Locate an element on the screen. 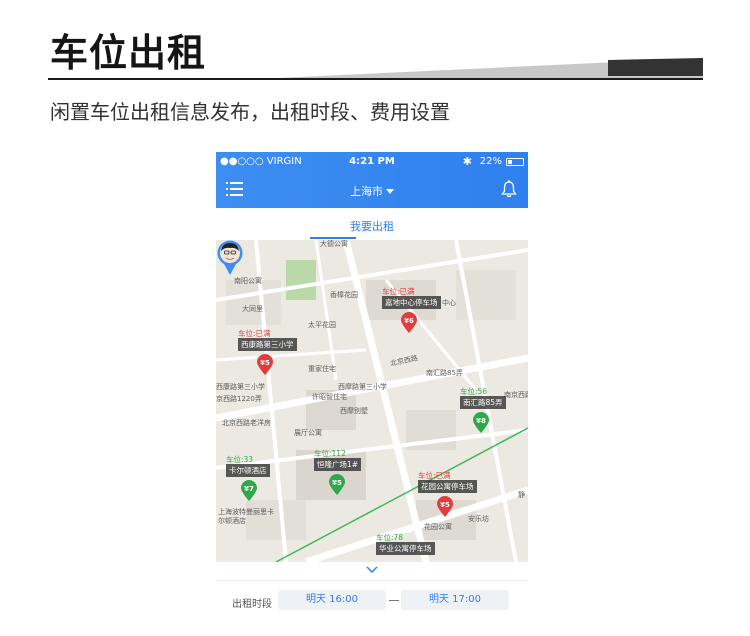 This screenshot has width=750, height=636. time-range-separator is located at coordinates (394, 600).